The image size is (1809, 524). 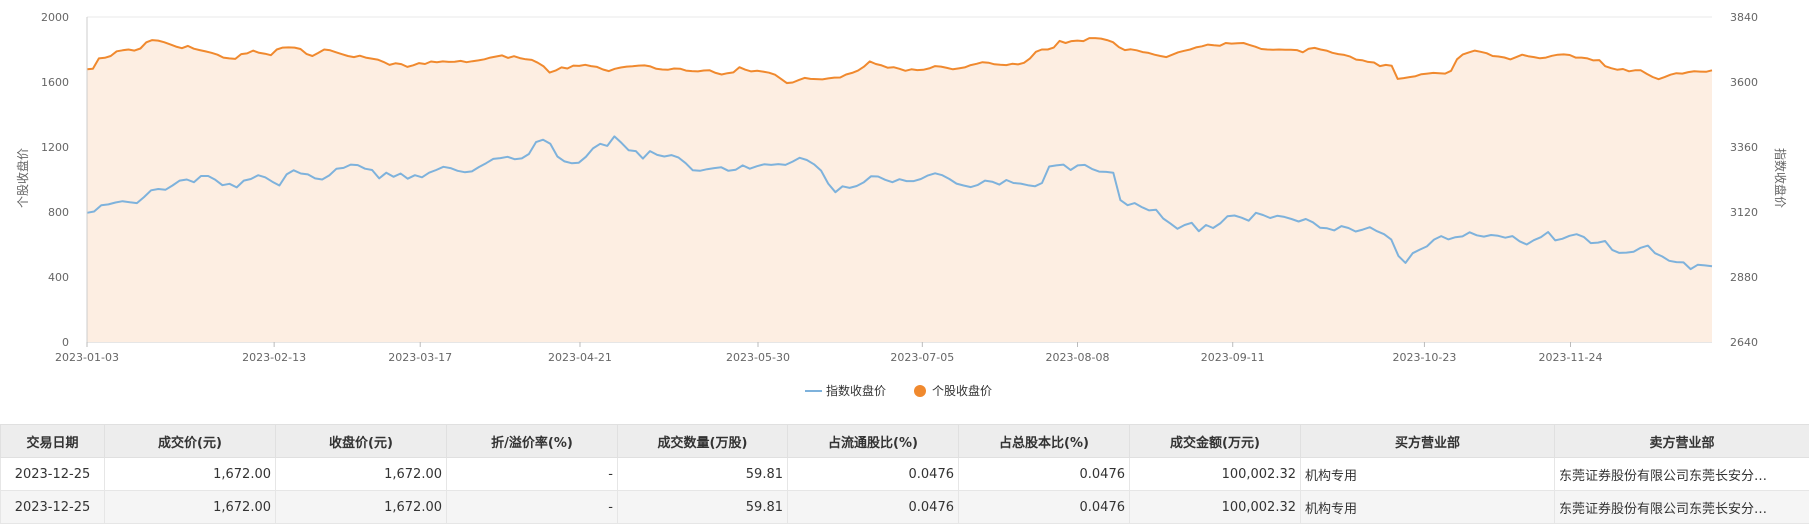 What do you see at coordinates (898, 390) in the screenshot?
I see `chart-legend: 指数收盘价 个股收盘价` at bounding box center [898, 390].